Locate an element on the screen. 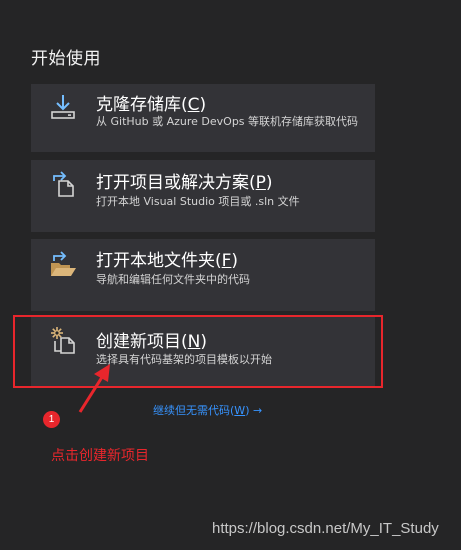  step-number-badge: 1 is located at coordinates (51, 419).